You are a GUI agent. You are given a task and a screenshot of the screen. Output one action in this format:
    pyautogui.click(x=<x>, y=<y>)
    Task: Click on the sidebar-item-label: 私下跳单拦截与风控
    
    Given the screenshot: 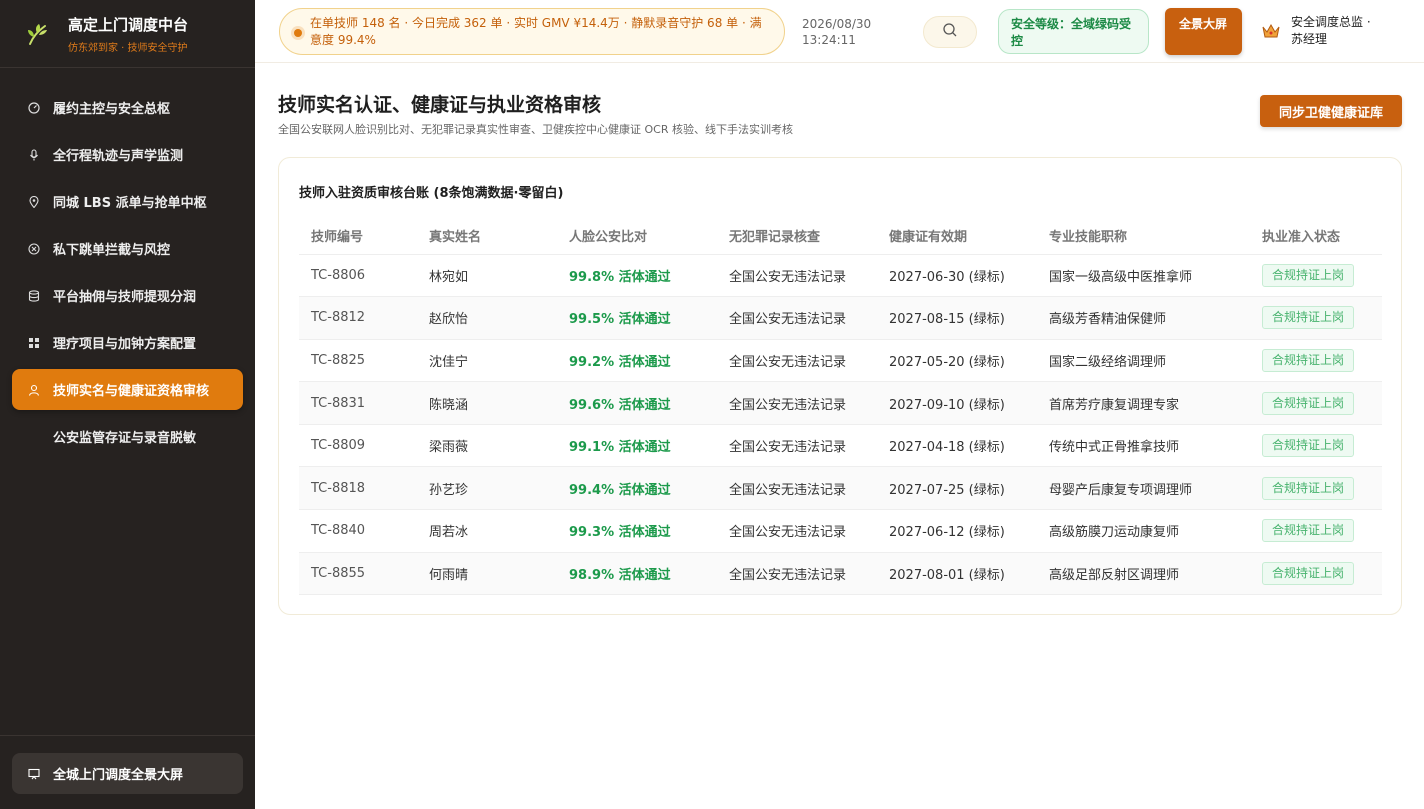 What is the action you would take?
    pyautogui.click(x=112, y=250)
    